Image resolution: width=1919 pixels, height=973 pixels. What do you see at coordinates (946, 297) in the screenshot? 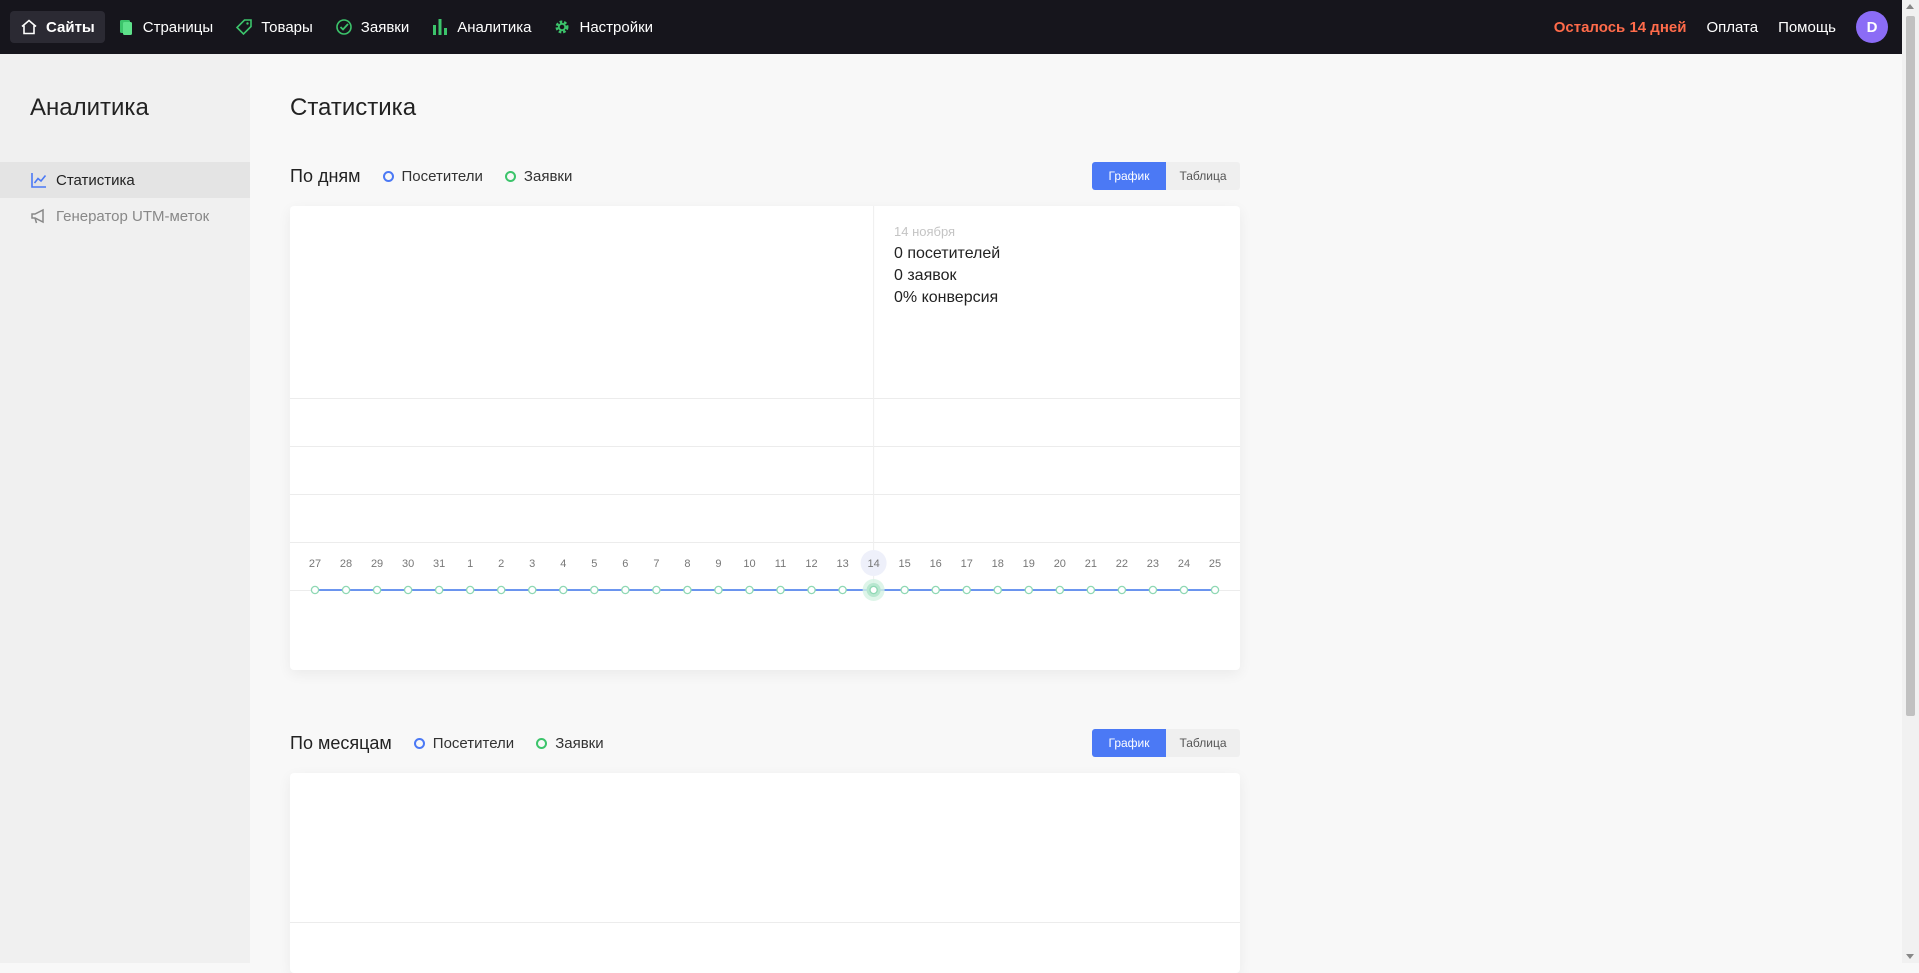
I see `tooltip-conversion: 0% конверсия` at bounding box center [946, 297].